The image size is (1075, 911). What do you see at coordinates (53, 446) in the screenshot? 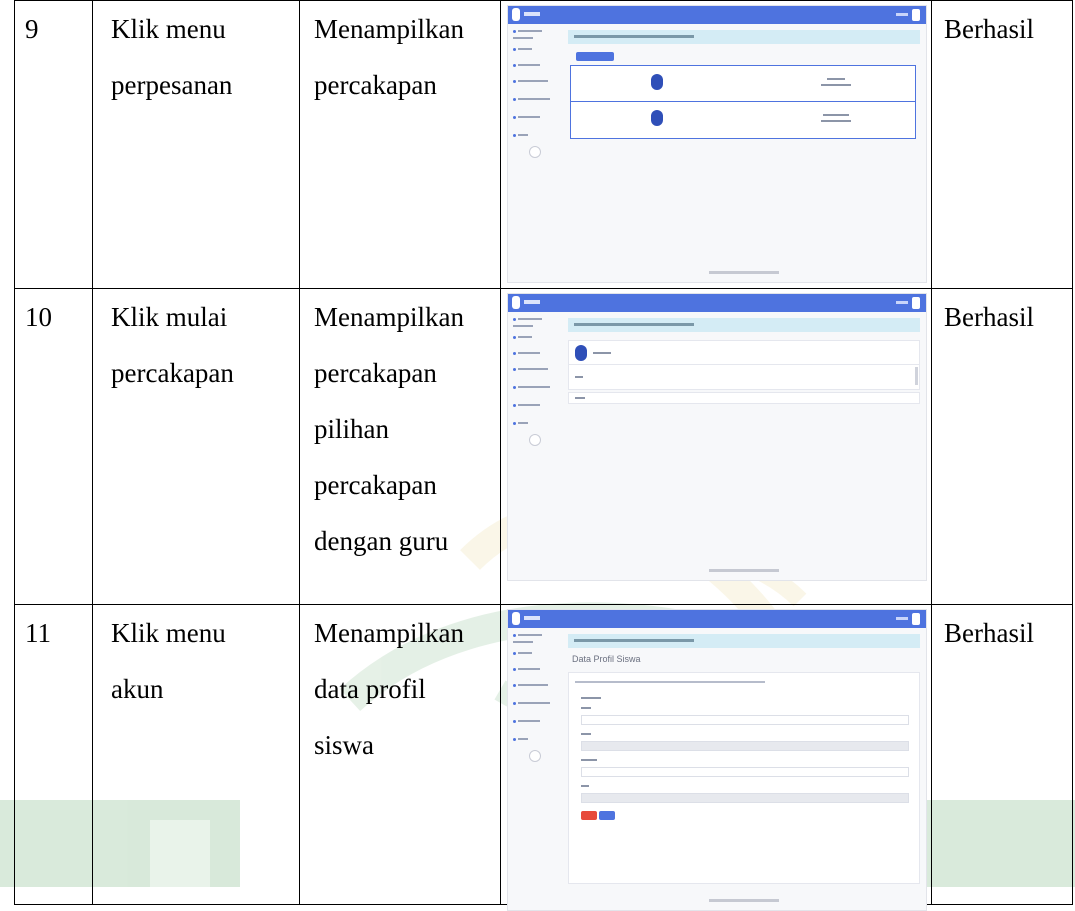
I see `row-number: 10` at bounding box center [53, 446].